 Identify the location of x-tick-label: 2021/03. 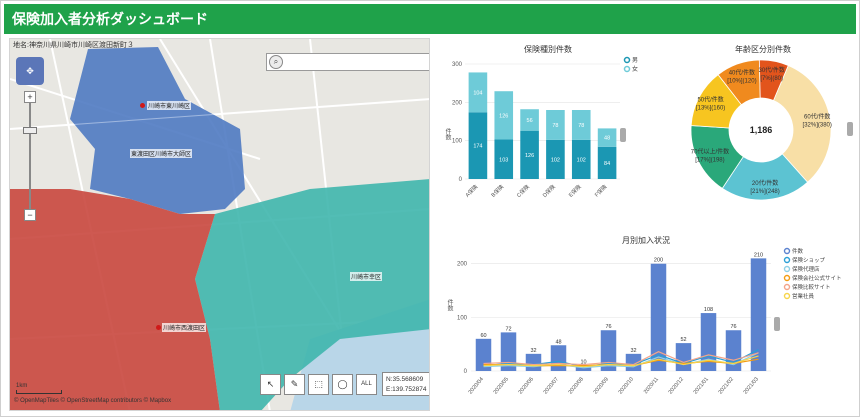
(751, 385).